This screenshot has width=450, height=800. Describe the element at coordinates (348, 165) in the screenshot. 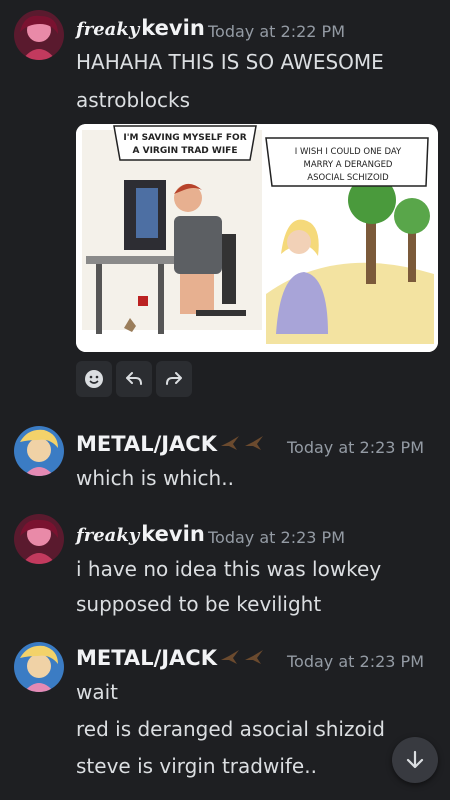

I see `caption-right-line2: MARRY A DERANGED` at that location.